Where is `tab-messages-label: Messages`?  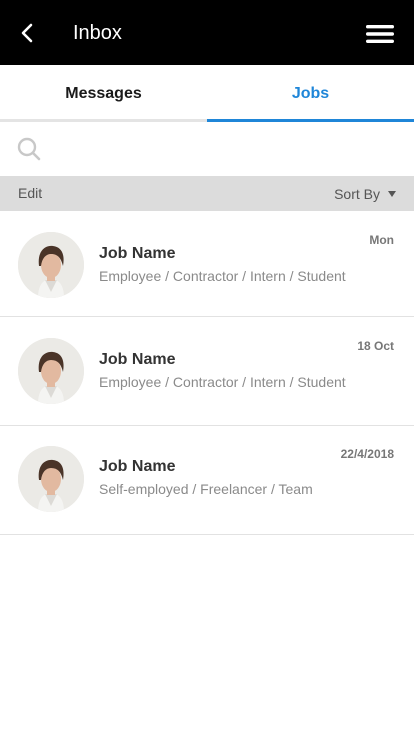 tab-messages-label: Messages is located at coordinates (103, 93).